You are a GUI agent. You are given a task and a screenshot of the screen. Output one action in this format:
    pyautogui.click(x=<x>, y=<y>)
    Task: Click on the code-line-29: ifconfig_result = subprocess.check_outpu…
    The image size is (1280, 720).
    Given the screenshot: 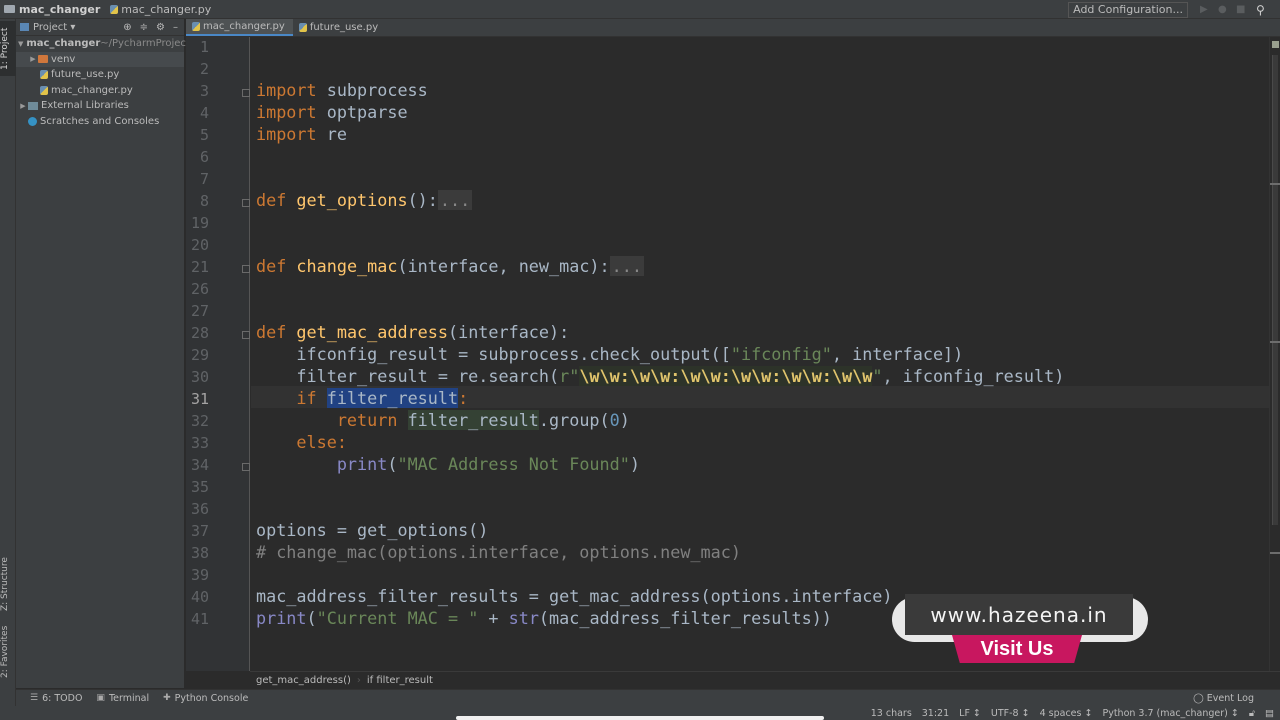 What is the action you would take?
    pyautogui.click(x=610, y=354)
    